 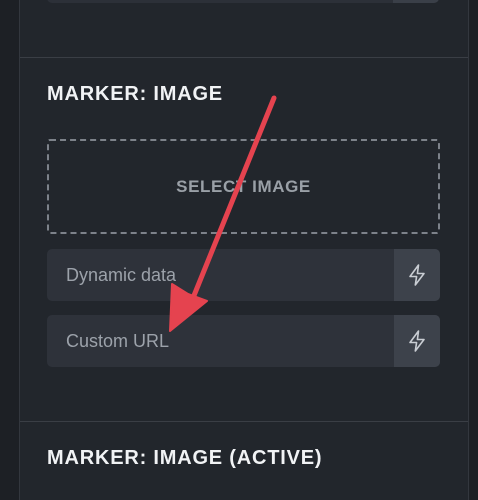 What do you see at coordinates (217, 341) in the screenshot?
I see `custom-url-input` at bounding box center [217, 341].